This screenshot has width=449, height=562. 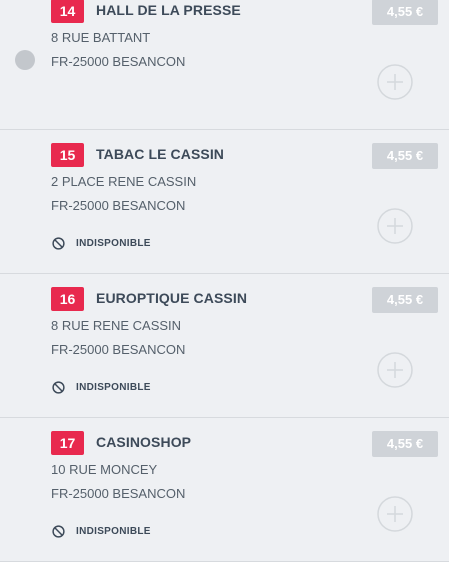 What do you see at coordinates (67, 11) in the screenshot?
I see `item-number-badge: 14` at bounding box center [67, 11].